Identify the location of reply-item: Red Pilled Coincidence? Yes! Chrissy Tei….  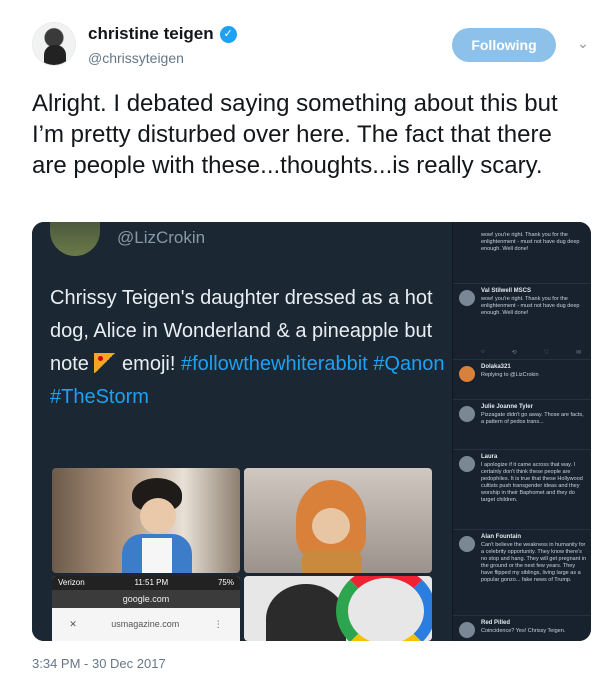
(522, 628).